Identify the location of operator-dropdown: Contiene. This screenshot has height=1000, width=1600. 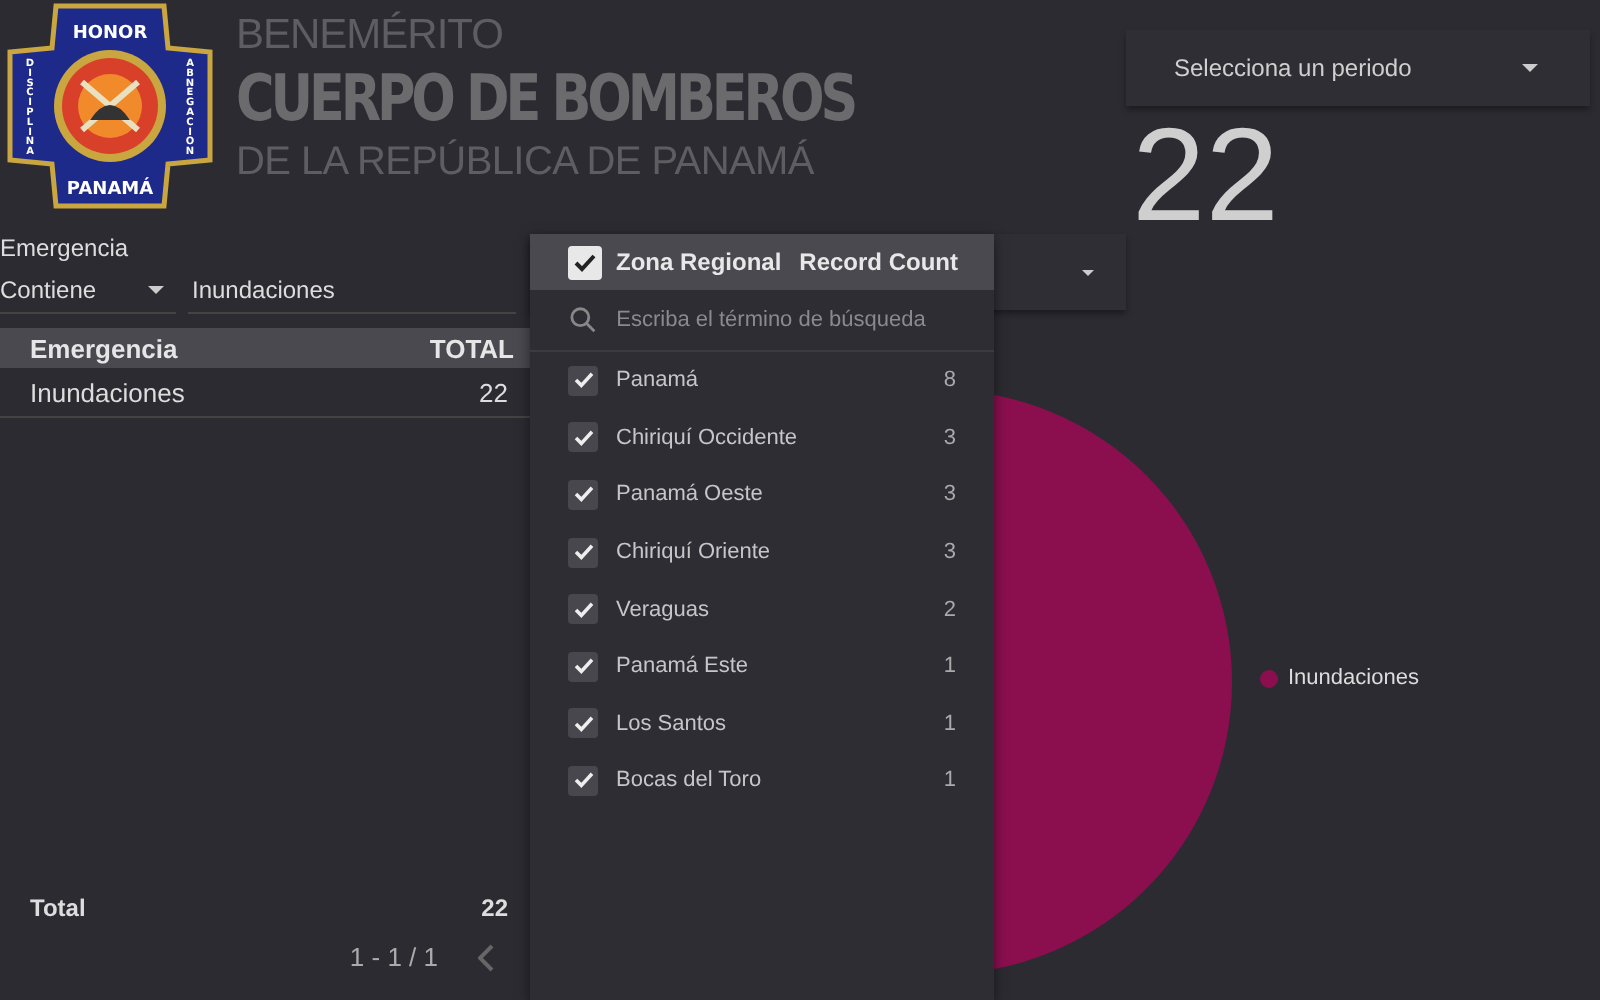
(88, 290).